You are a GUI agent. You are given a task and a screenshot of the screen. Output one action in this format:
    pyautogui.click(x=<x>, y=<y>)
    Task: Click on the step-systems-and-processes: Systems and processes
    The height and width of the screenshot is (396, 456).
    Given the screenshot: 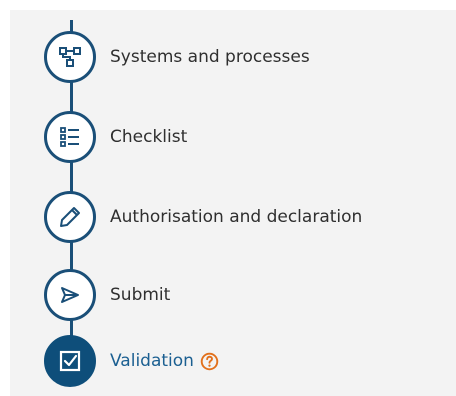 What is the action you would take?
    pyautogui.click(x=244, y=57)
    